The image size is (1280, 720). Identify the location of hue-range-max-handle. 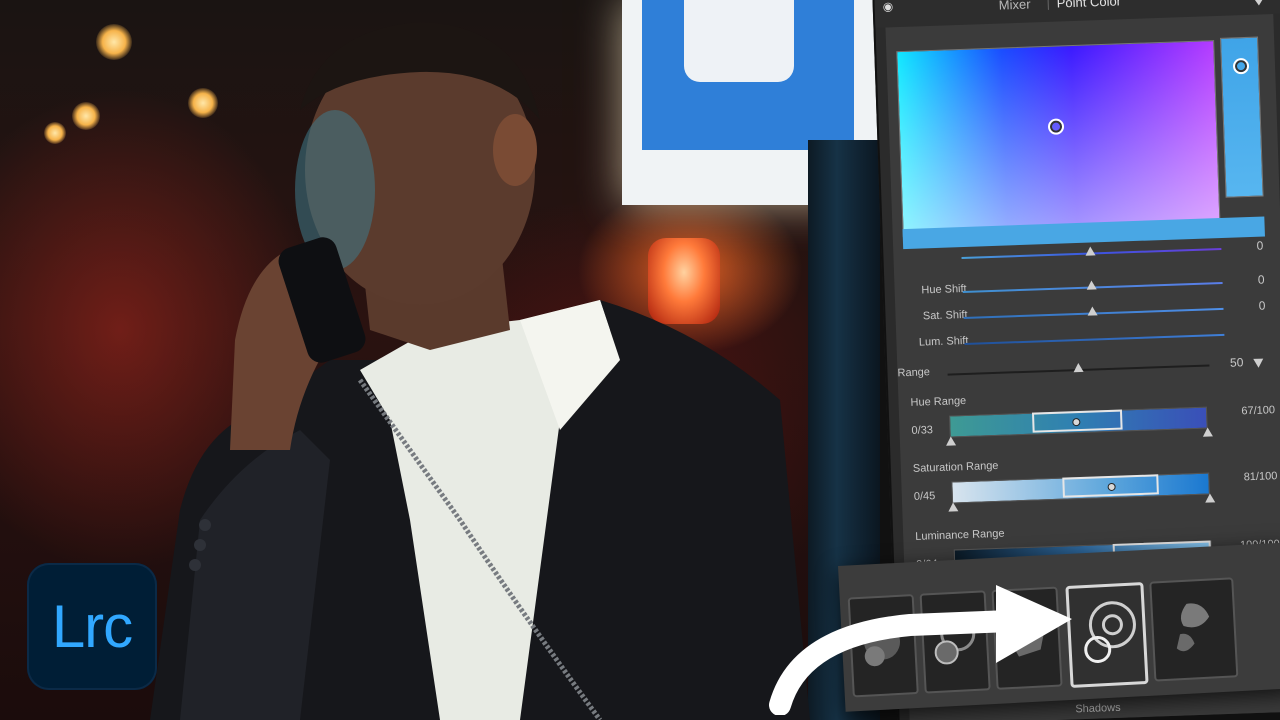
(1207, 432).